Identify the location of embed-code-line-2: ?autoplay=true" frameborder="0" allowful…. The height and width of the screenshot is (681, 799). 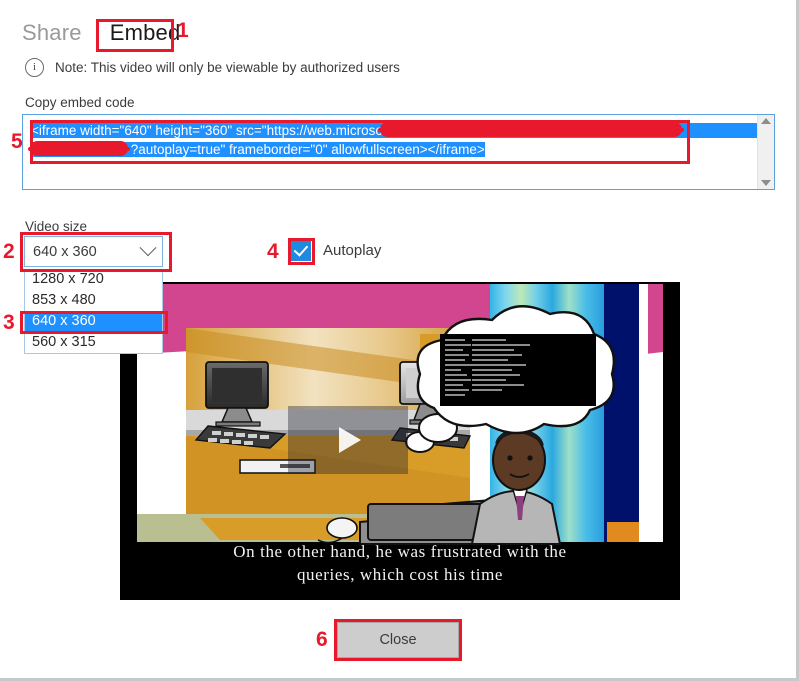
(392, 149).